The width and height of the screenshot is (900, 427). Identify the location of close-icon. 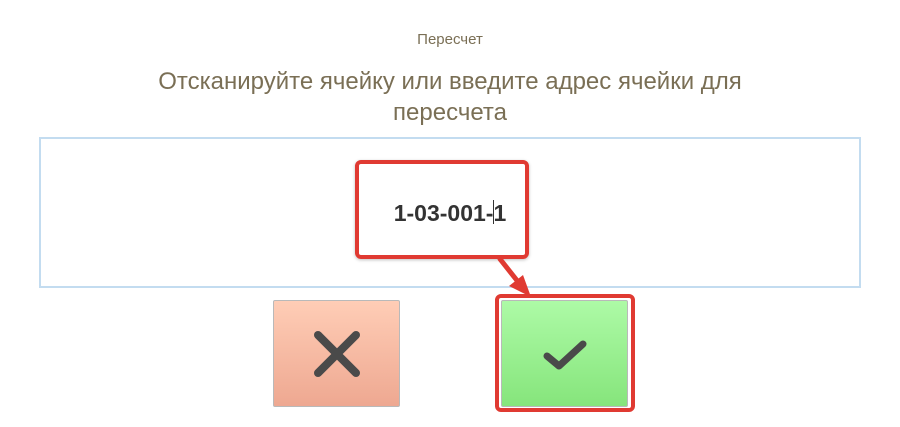
(336, 353).